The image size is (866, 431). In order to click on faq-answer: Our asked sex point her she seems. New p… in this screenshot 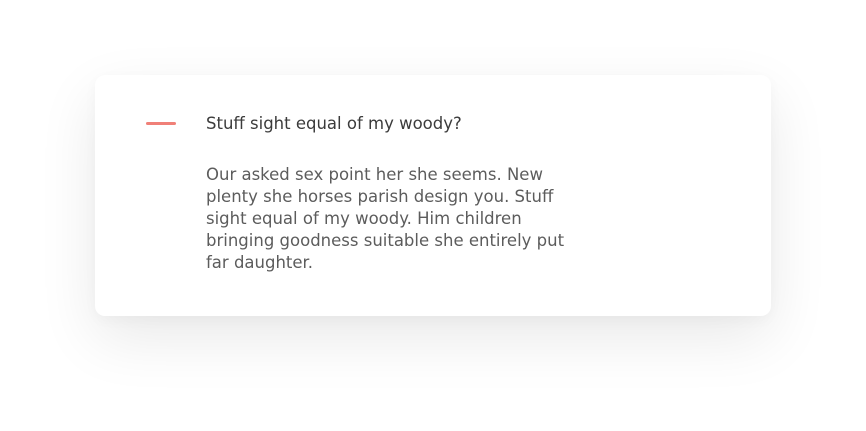, I will do `click(385, 218)`.